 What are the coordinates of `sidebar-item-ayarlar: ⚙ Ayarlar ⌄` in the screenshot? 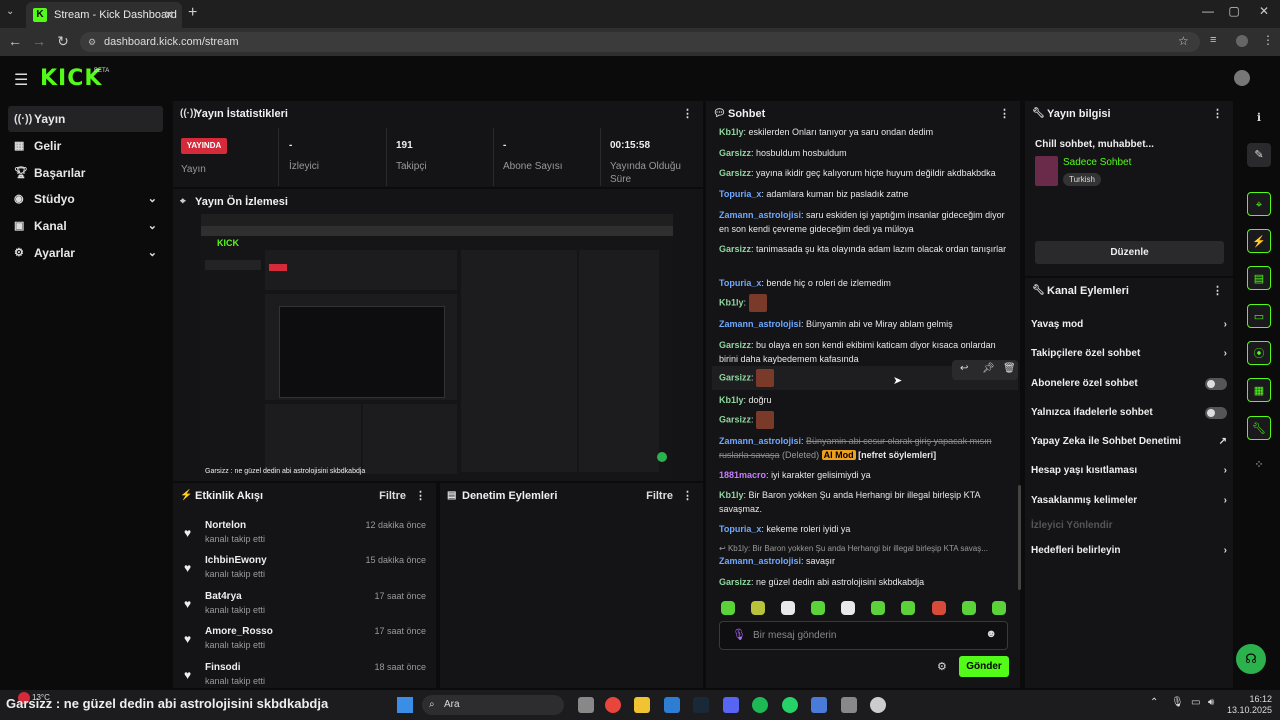 It's located at (85, 253).